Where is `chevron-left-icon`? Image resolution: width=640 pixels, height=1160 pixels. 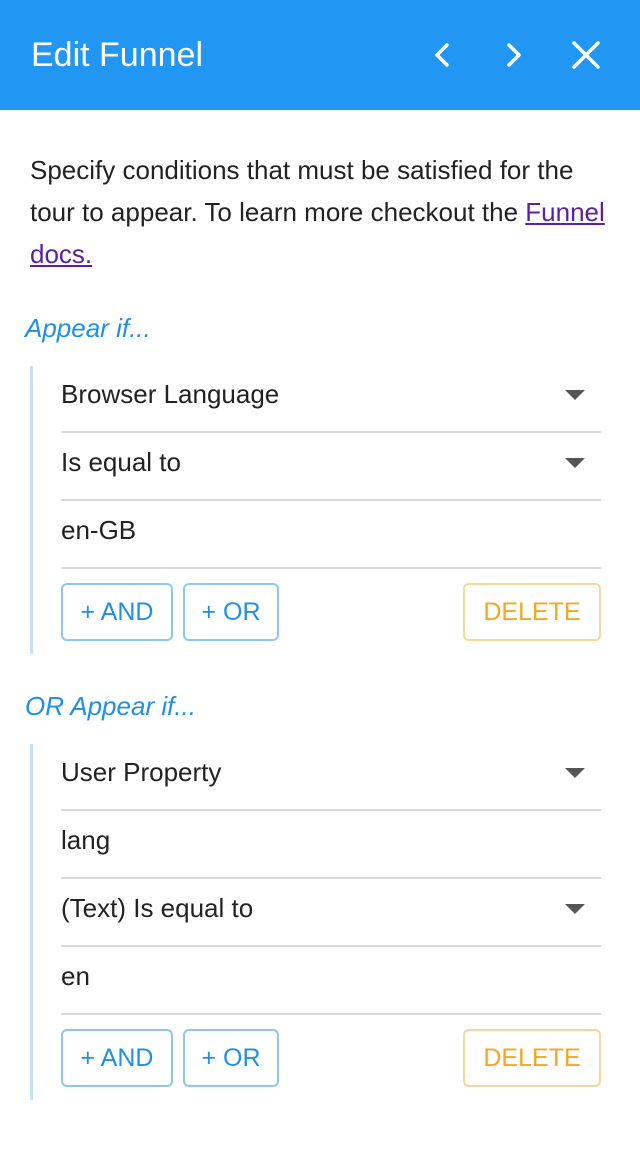
chevron-left-icon is located at coordinates (442, 55).